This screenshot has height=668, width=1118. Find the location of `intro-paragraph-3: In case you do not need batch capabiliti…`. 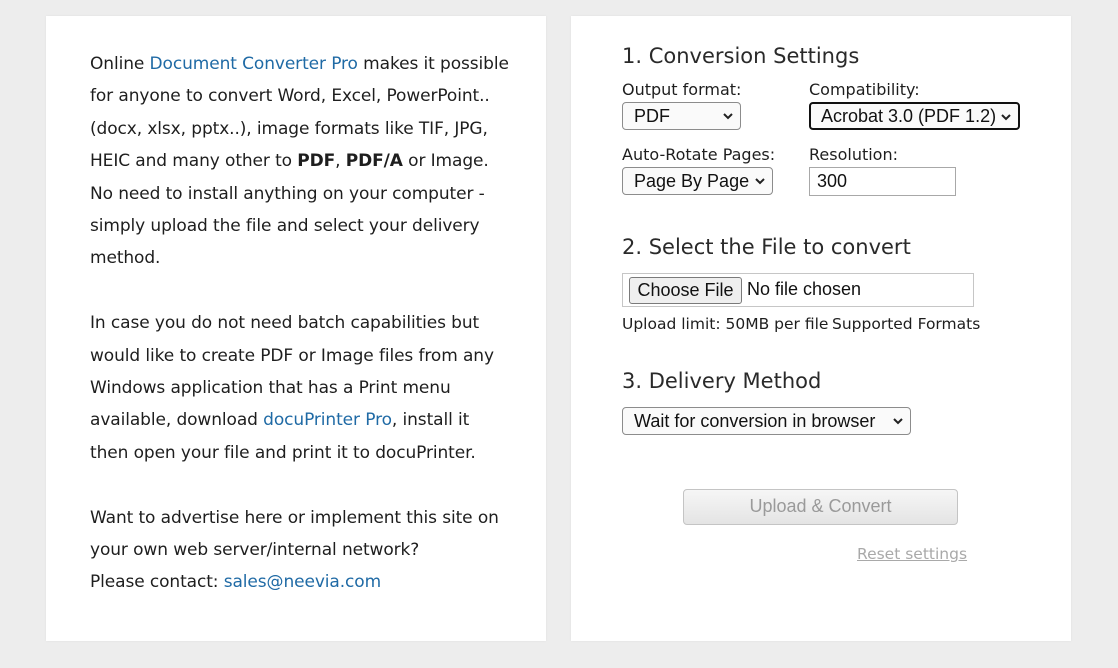

intro-paragraph-3: In case you do not need batch capabiliti… is located at coordinates (300, 388).